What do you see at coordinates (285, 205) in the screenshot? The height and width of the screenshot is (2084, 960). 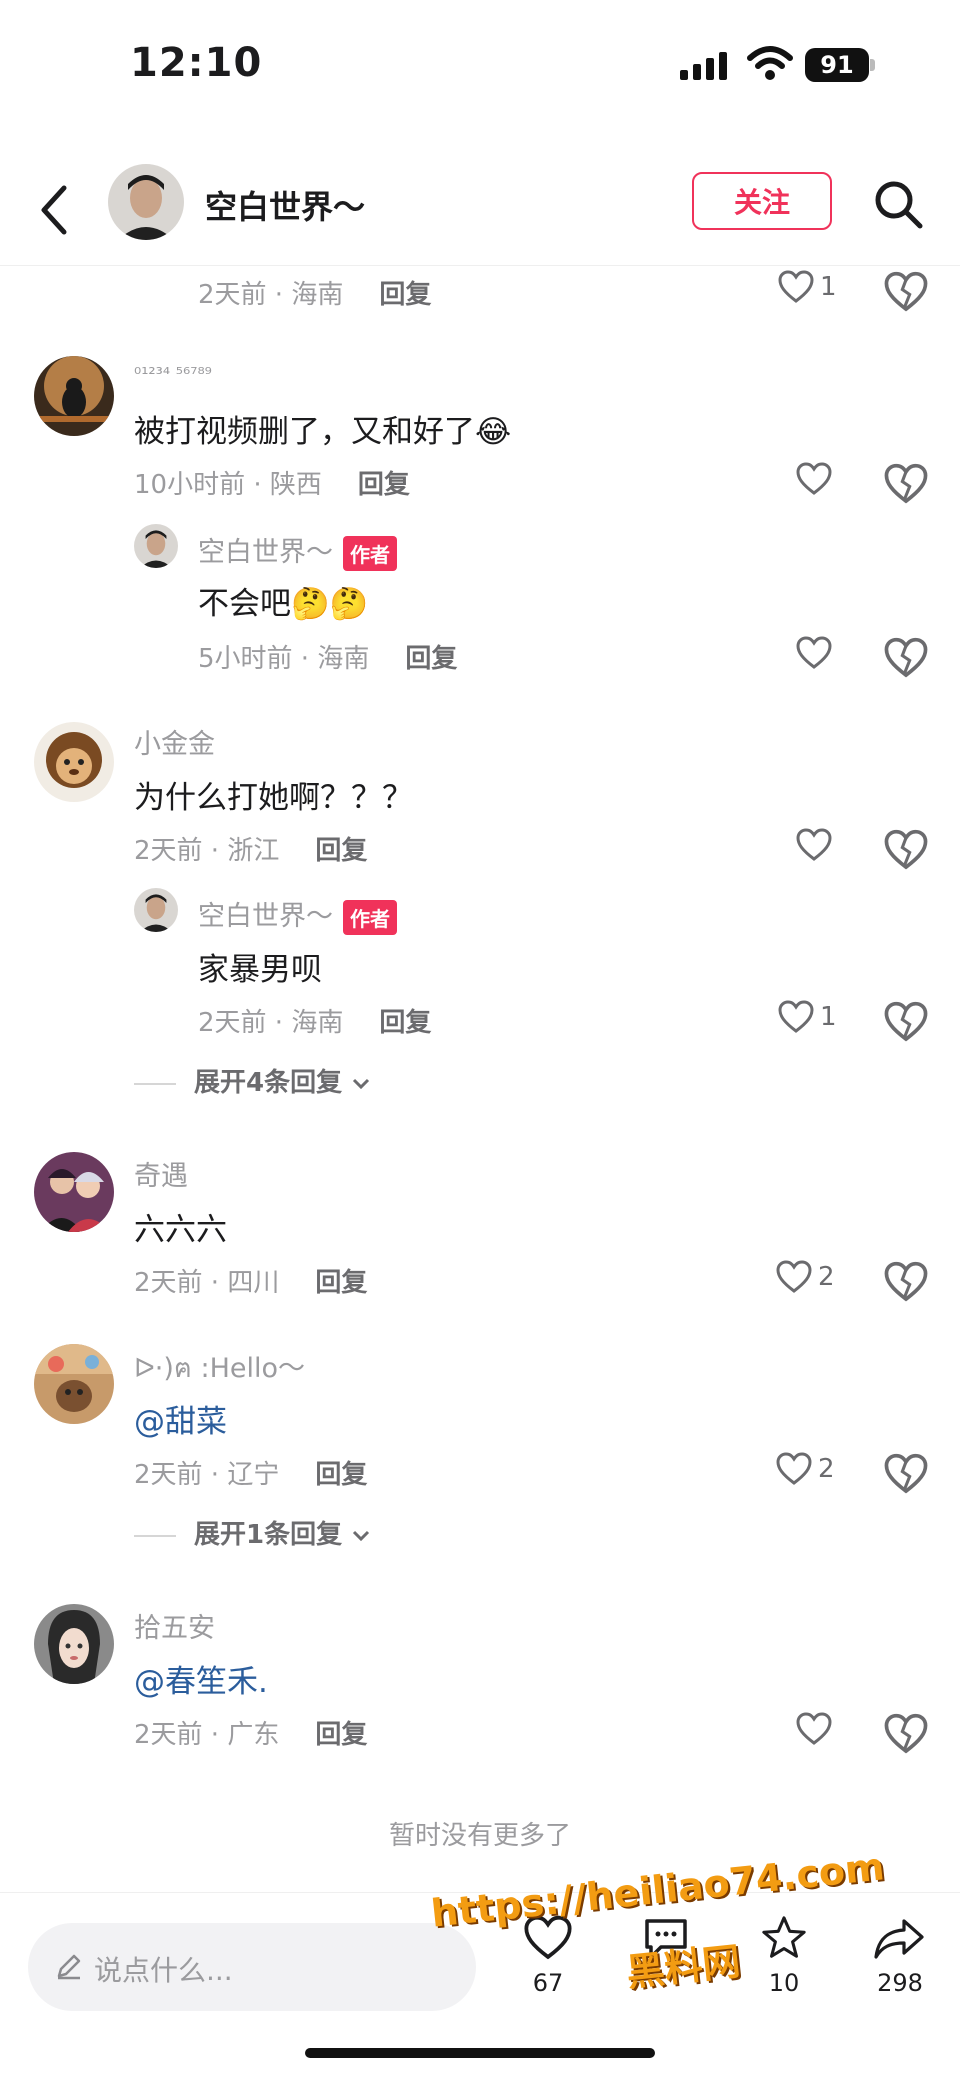 I see `author-name: 空白世界～` at bounding box center [285, 205].